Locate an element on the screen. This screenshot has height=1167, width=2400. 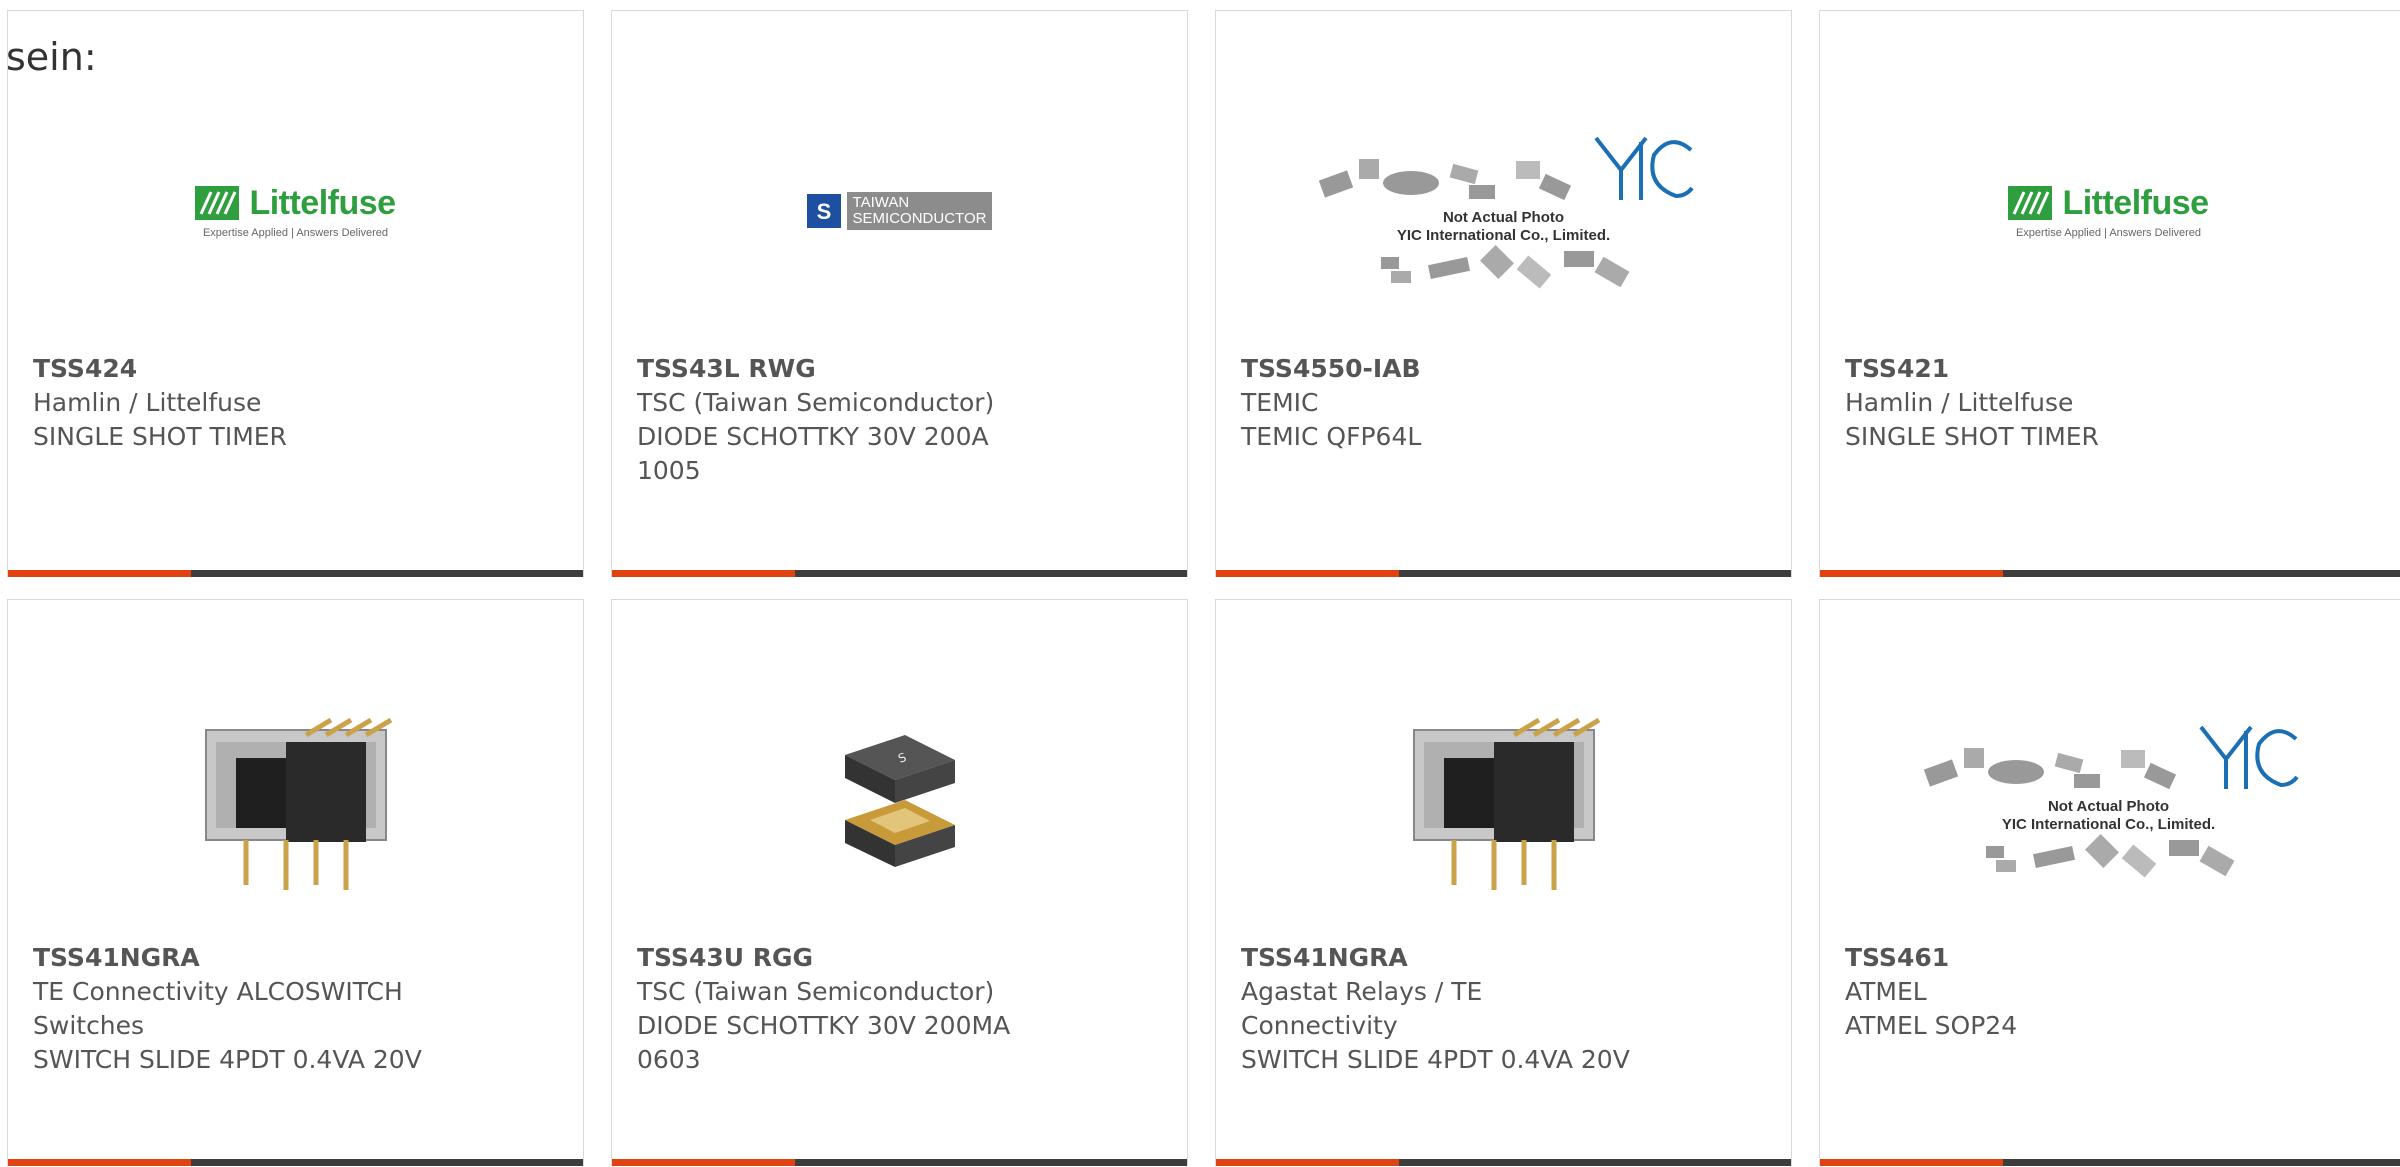
product-image: S TAIWAN SEMICONDUCTOR is located at coordinates (899, 211).